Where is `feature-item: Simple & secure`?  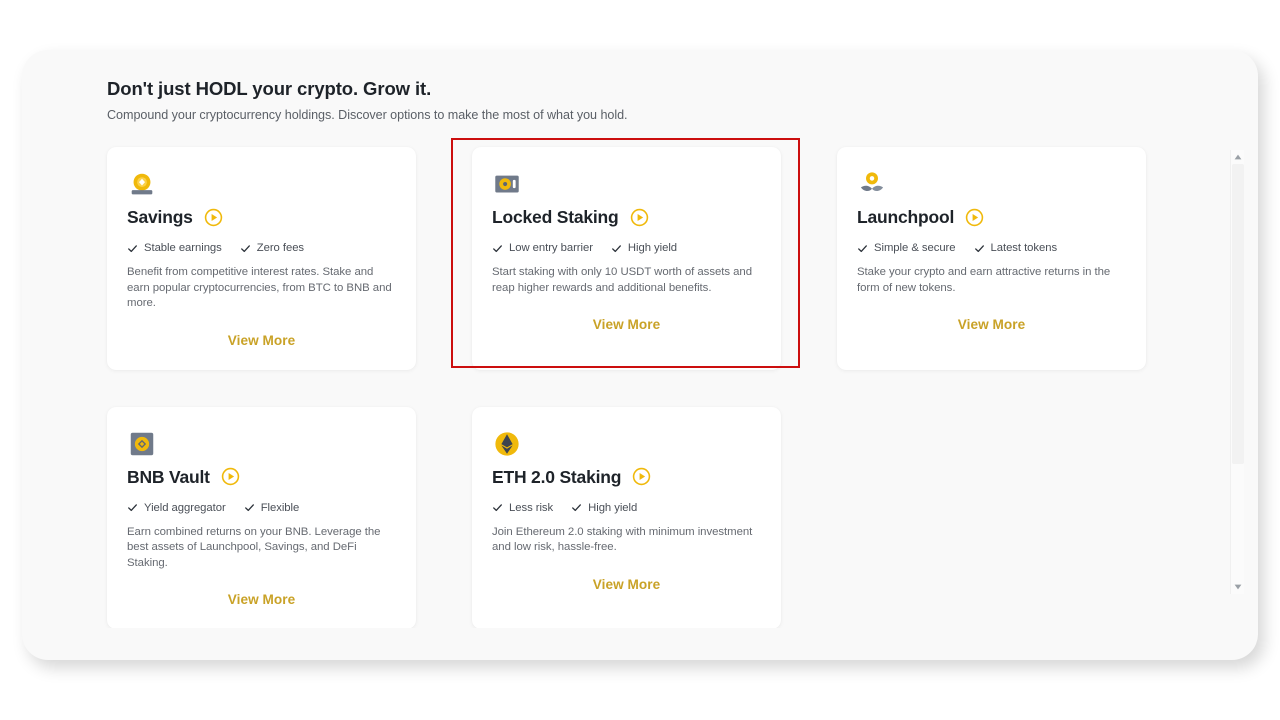 feature-item: Simple & secure is located at coordinates (906, 248).